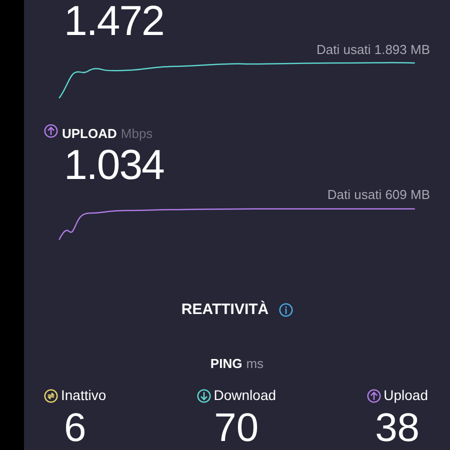  Describe the element at coordinates (89, 133) in the screenshot. I see `upload-label: UPLOAD` at that location.